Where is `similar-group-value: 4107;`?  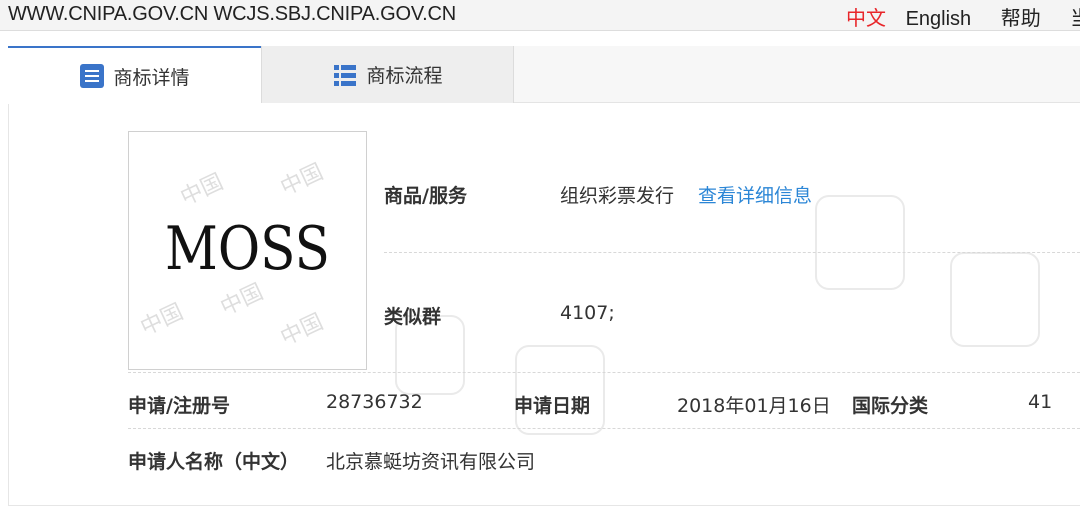
similar-group-value: 4107; is located at coordinates (587, 313).